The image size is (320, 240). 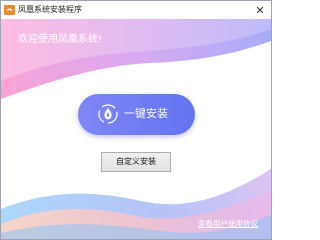 What do you see at coordinates (9, 10) in the screenshot?
I see `app-icon` at bounding box center [9, 10].